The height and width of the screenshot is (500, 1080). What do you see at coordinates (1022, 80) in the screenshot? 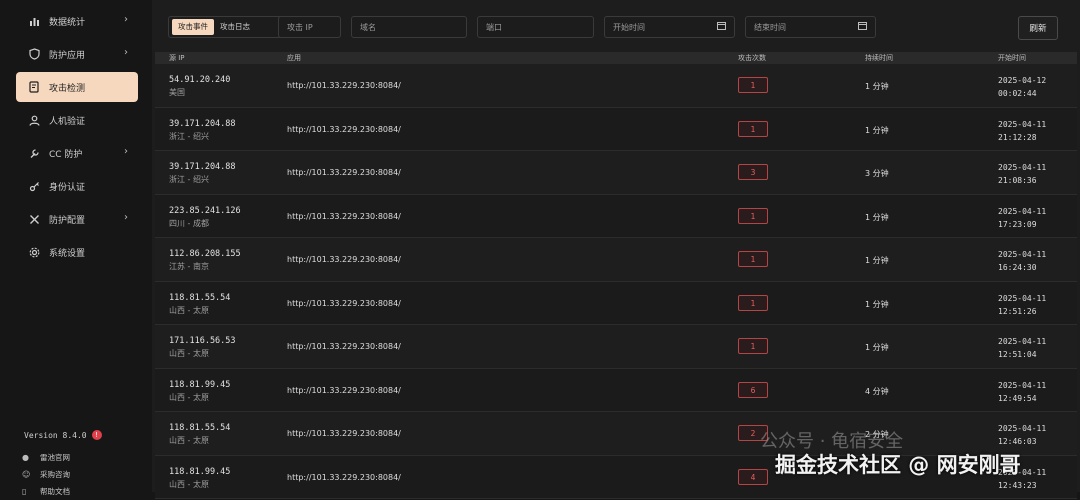
I see `start-date: 2025-04-12` at bounding box center [1022, 80].